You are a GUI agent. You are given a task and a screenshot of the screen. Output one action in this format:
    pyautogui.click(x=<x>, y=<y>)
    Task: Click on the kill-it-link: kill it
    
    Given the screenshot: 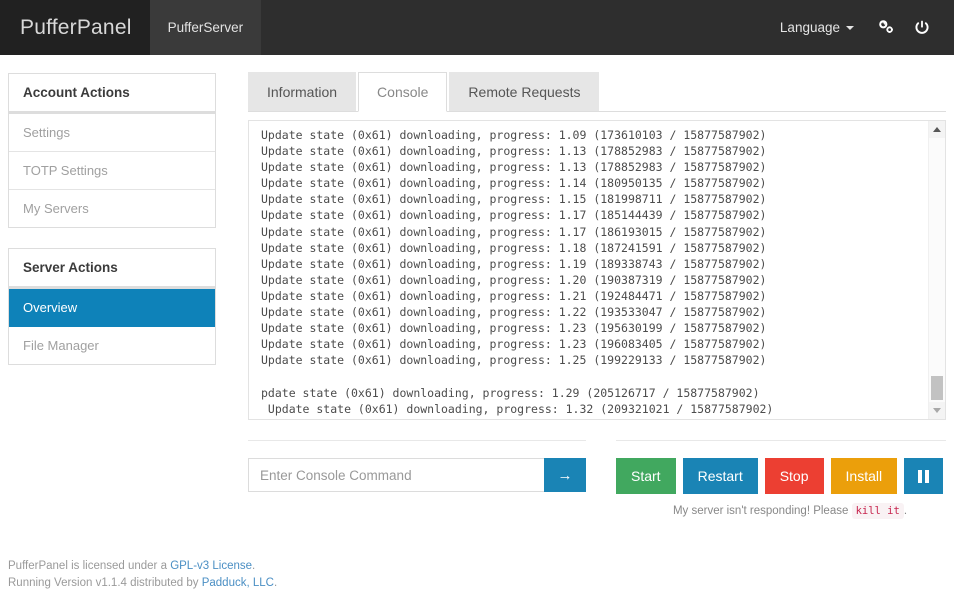 What is the action you would take?
    pyautogui.click(x=877, y=511)
    